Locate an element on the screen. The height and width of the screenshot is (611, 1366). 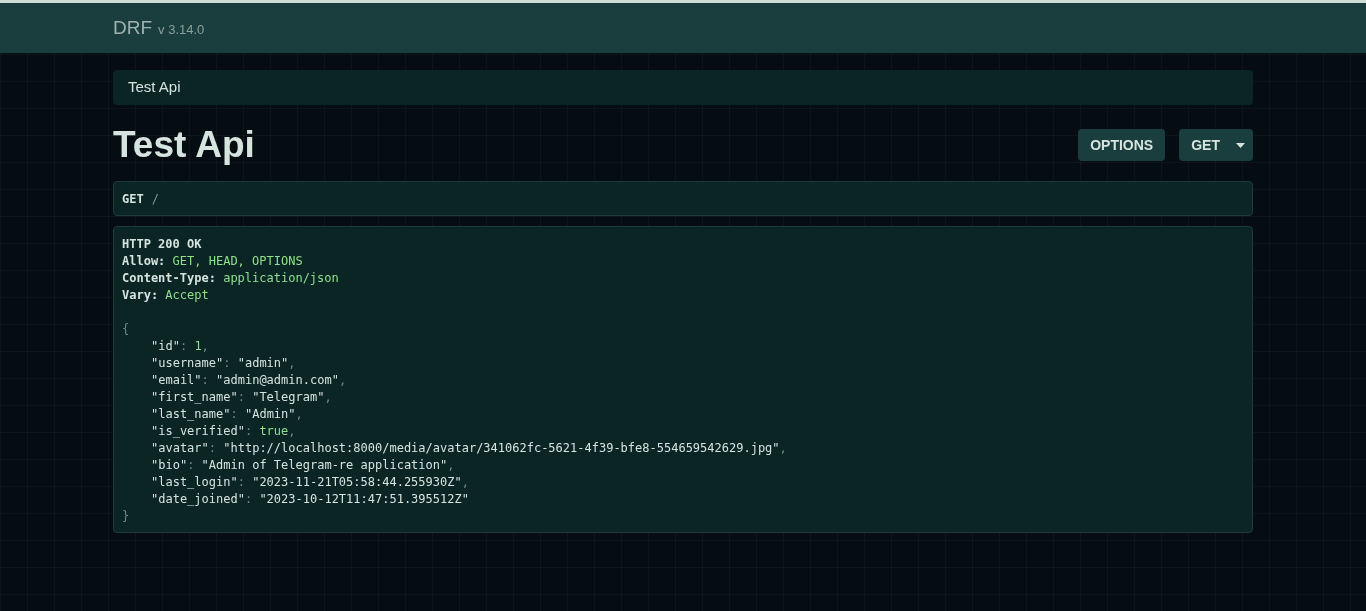
breadcrumb-item: Test Api is located at coordinates (154, 87).